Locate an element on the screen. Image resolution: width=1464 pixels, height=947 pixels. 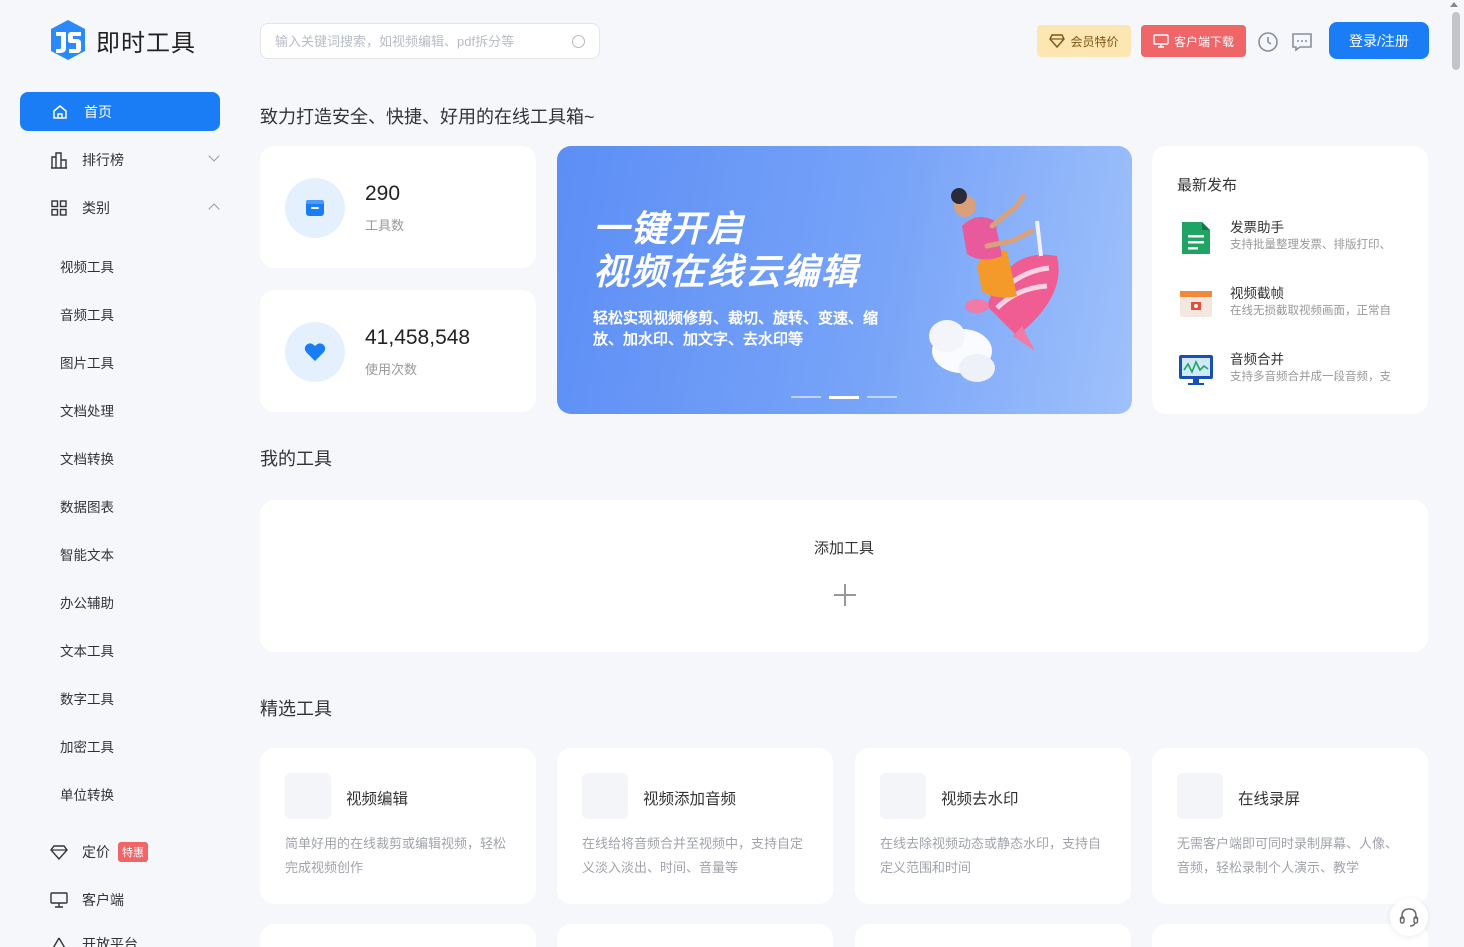
sidebar-item-number-tools: 数字工具 is located at coordinates (87, 698).